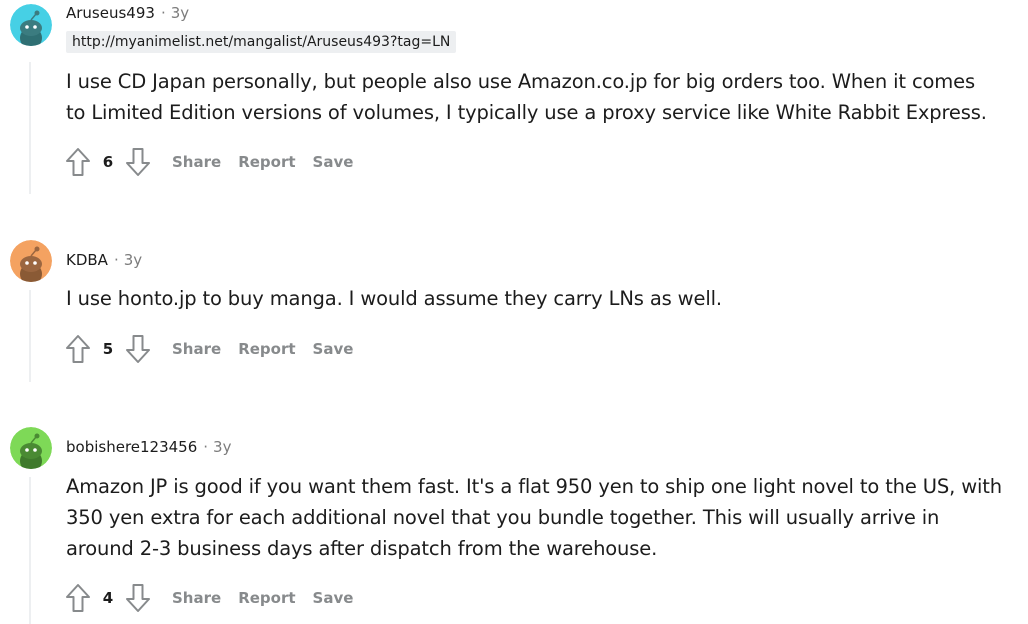  I want to click on comment-meta: bobishere123456 · 3y, so click(148, 447).